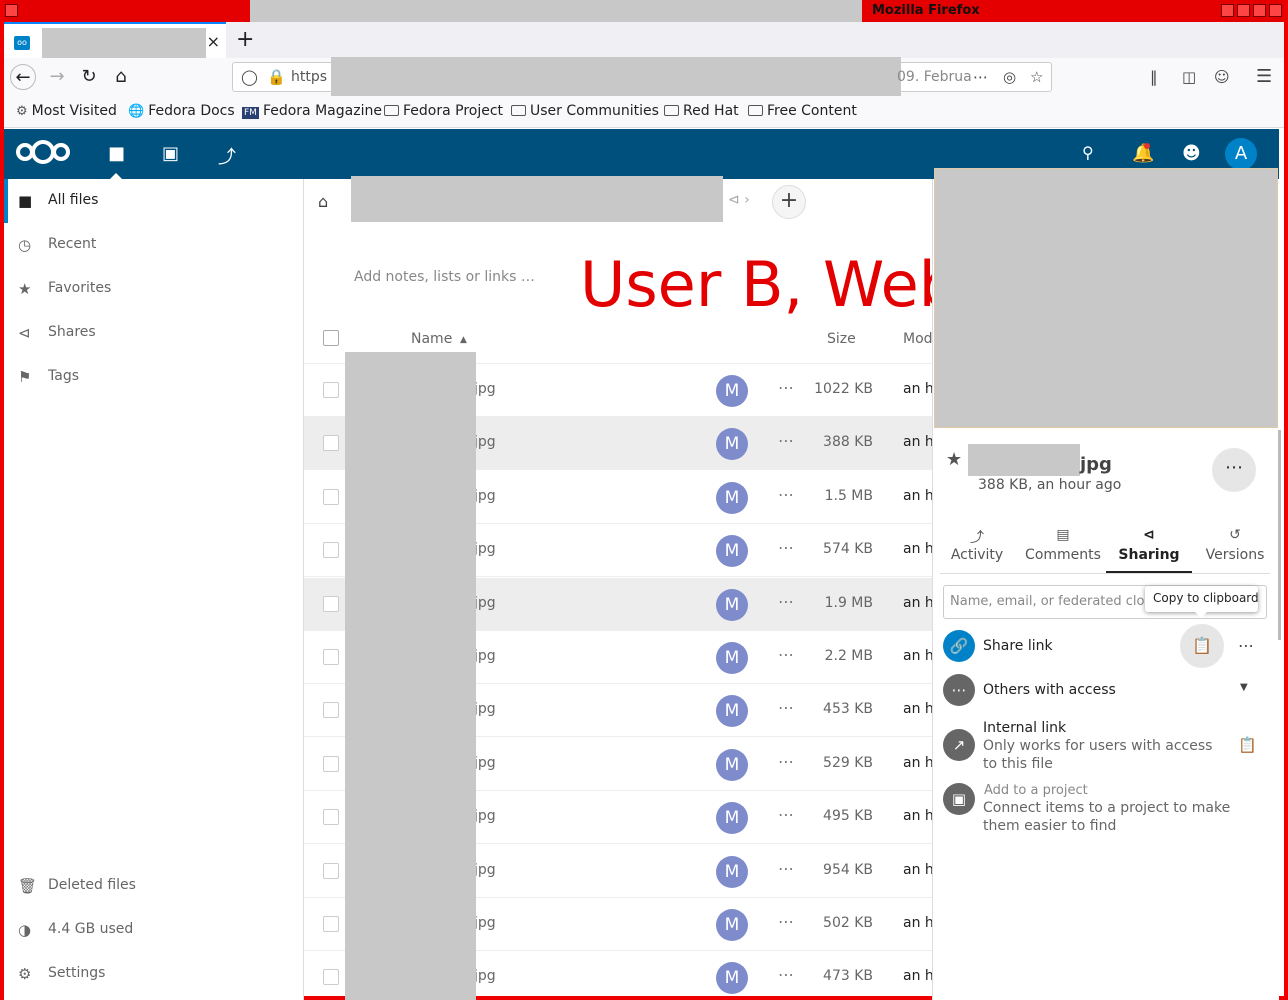 The height and width of the screenshot is (1000, 1288). I want to click on nextcloud-logo, so click(43, 152).